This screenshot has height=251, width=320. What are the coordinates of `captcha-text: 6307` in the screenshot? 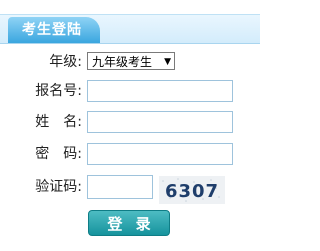 It's located at (192, 191).